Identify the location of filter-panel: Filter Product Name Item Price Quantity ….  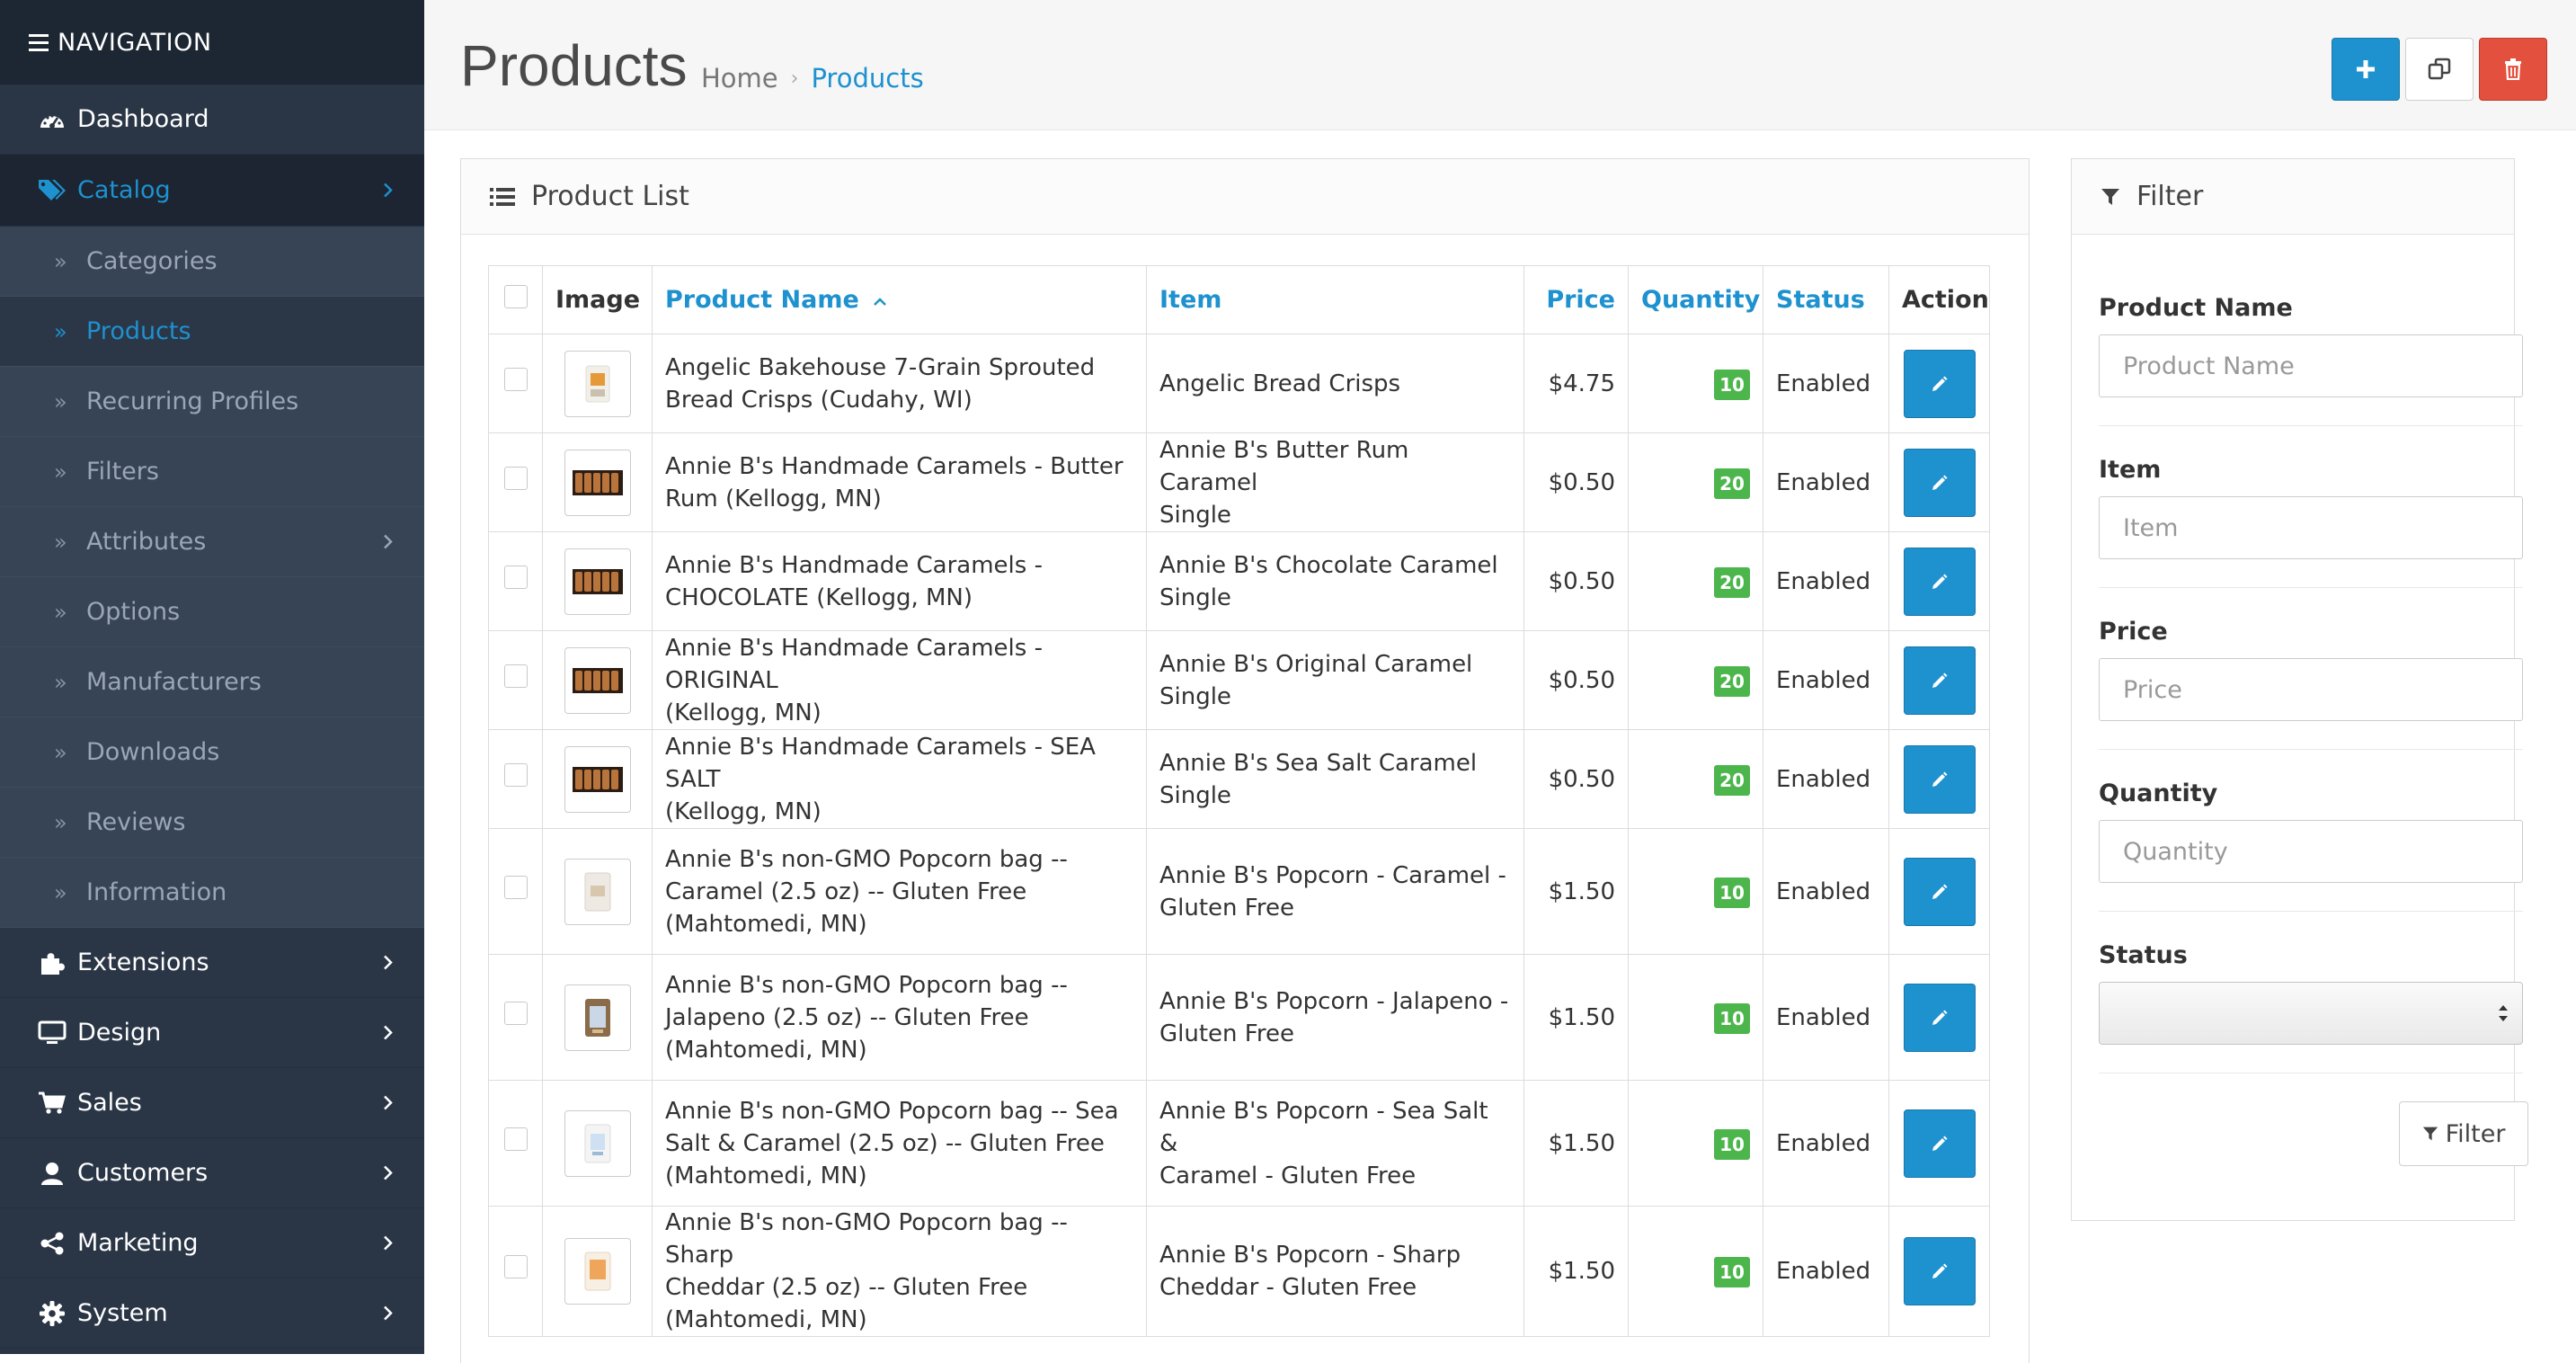
(2299, 689).